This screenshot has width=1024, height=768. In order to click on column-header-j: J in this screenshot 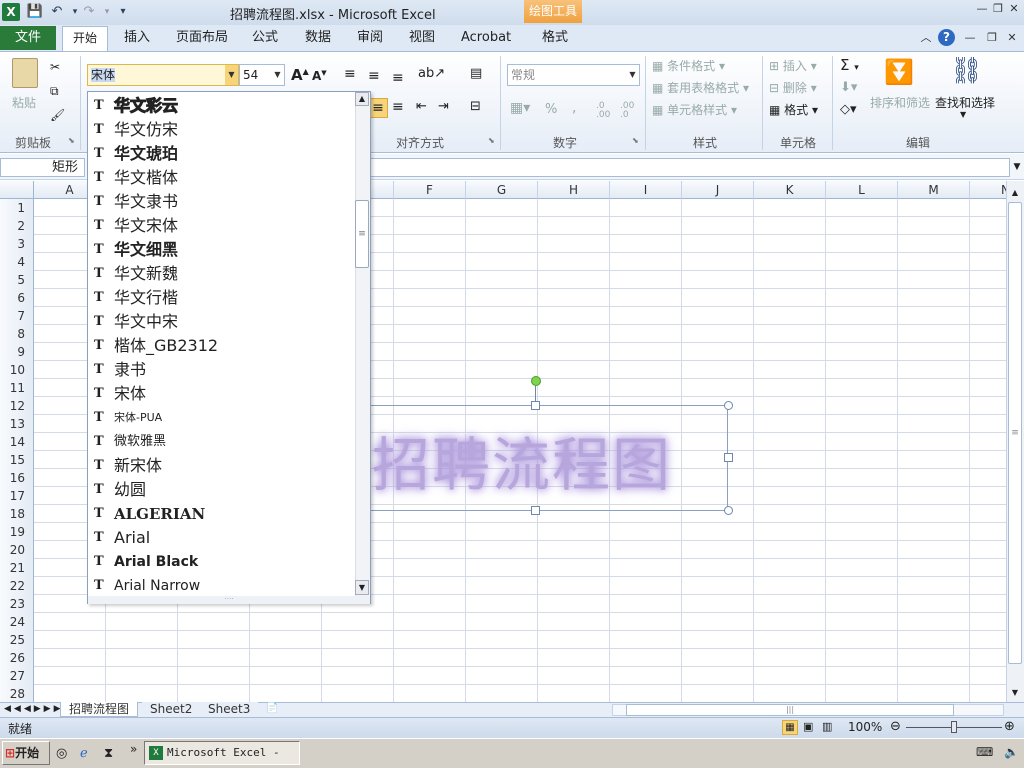, I will do `click(718, 190)`.